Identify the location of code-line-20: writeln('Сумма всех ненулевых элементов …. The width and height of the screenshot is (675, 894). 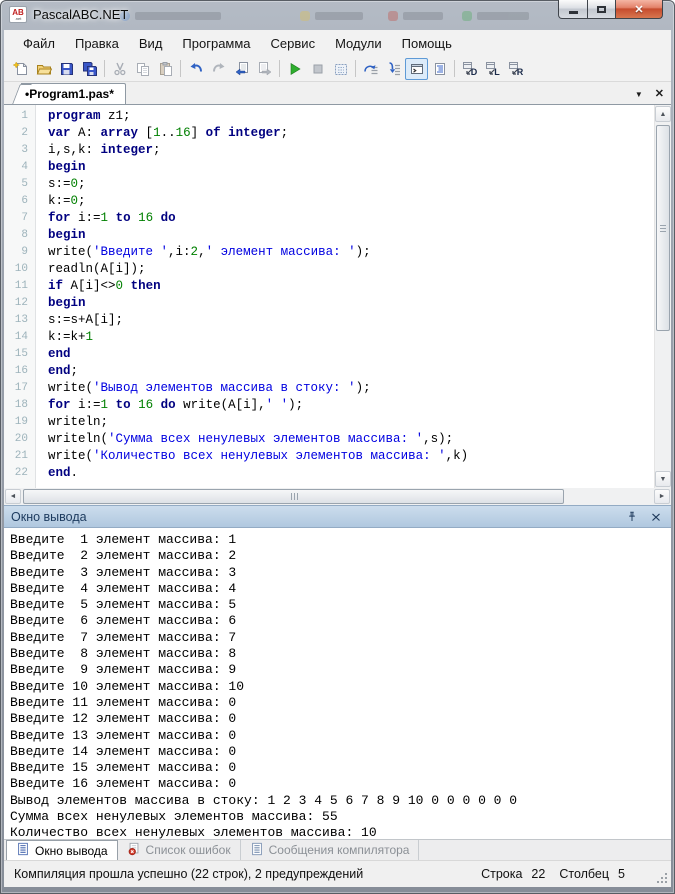
(251, 439).